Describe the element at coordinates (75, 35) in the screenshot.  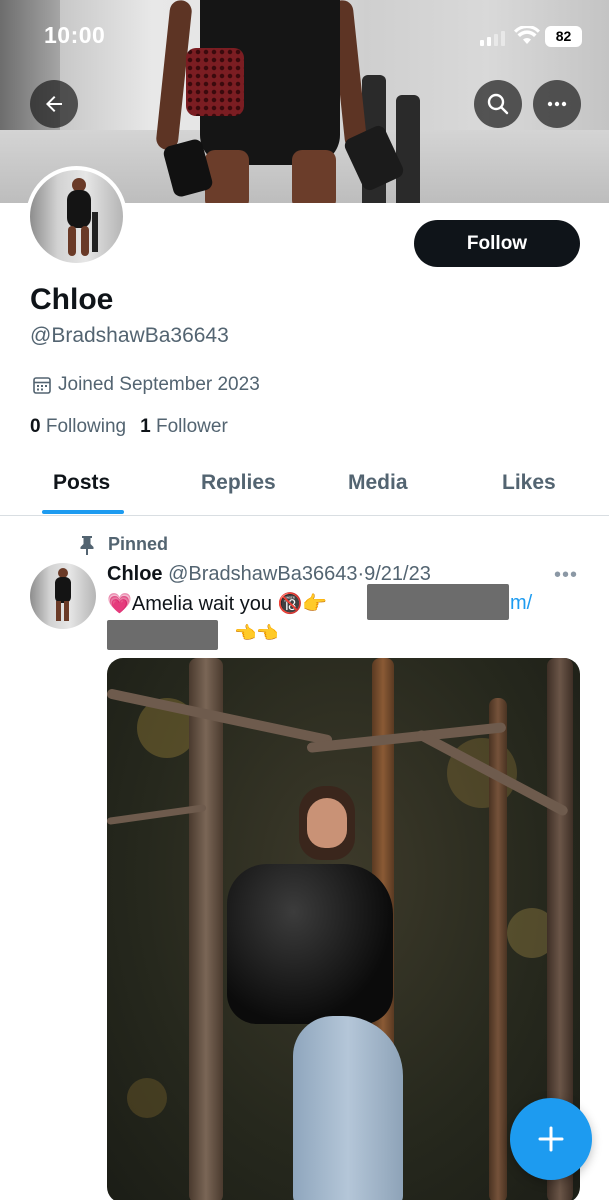
I see `status-time: 10:00` at that location.